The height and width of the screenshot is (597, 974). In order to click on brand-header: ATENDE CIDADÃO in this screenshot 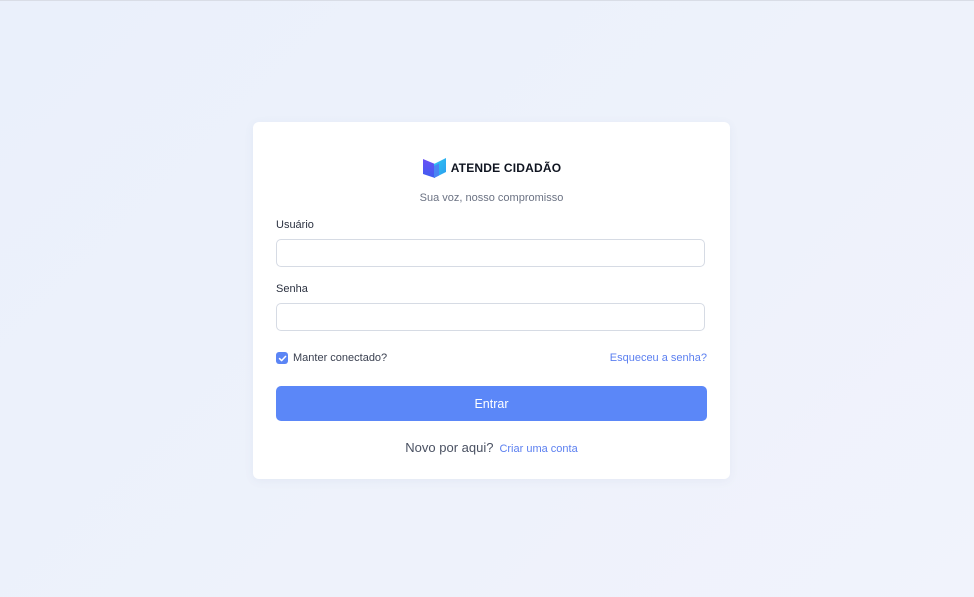, I will do `click(491, 168)`.